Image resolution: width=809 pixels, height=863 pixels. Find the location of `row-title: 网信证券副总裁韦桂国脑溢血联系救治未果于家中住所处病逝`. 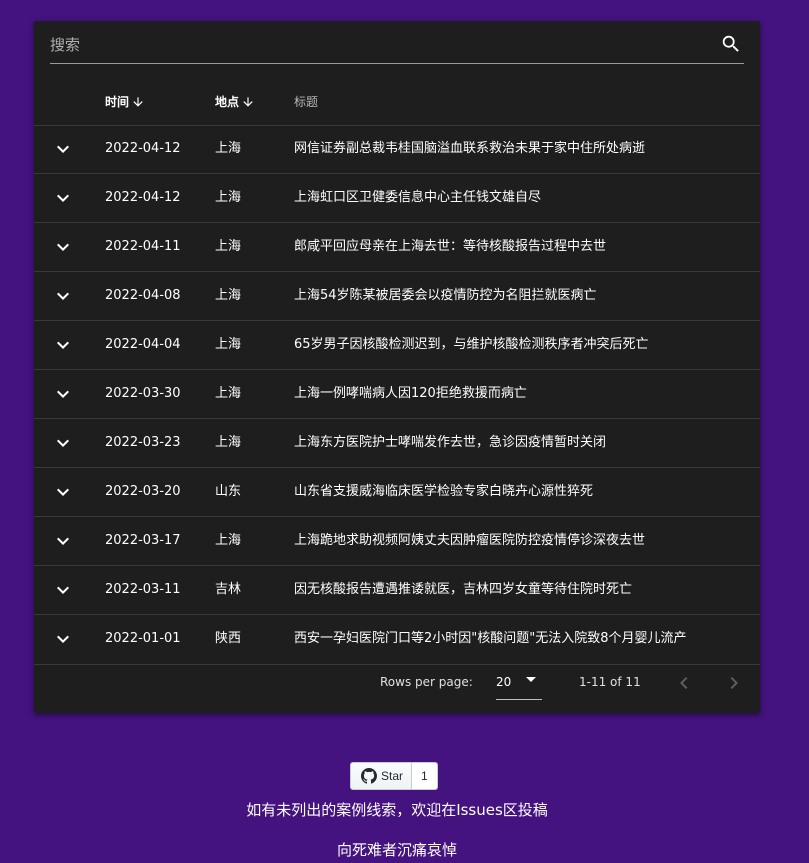

row-title: 网信证券副总裁韦桂国脑溢血联系救治未果于家中住所处病逝 is located at coordinates (470, 148).